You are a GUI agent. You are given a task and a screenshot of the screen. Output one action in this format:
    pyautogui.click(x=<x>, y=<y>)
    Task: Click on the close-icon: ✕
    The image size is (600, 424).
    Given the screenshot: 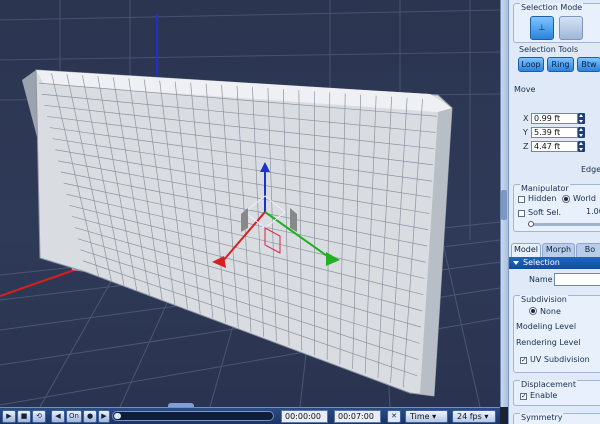 What is the action you would take?
    pyautogui.click(x=394, y=416)
    